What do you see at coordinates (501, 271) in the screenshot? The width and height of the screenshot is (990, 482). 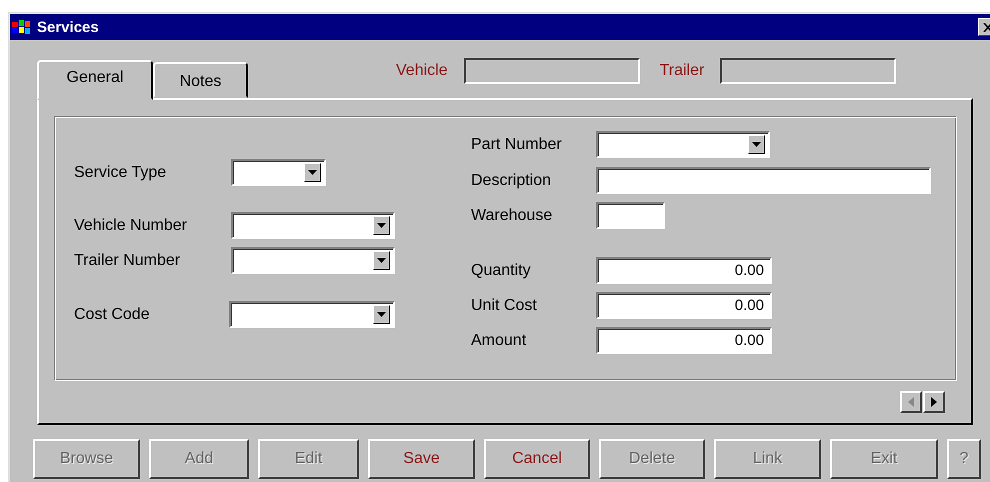 I see `field-label: Quantity` at bounding box center [501, 271].